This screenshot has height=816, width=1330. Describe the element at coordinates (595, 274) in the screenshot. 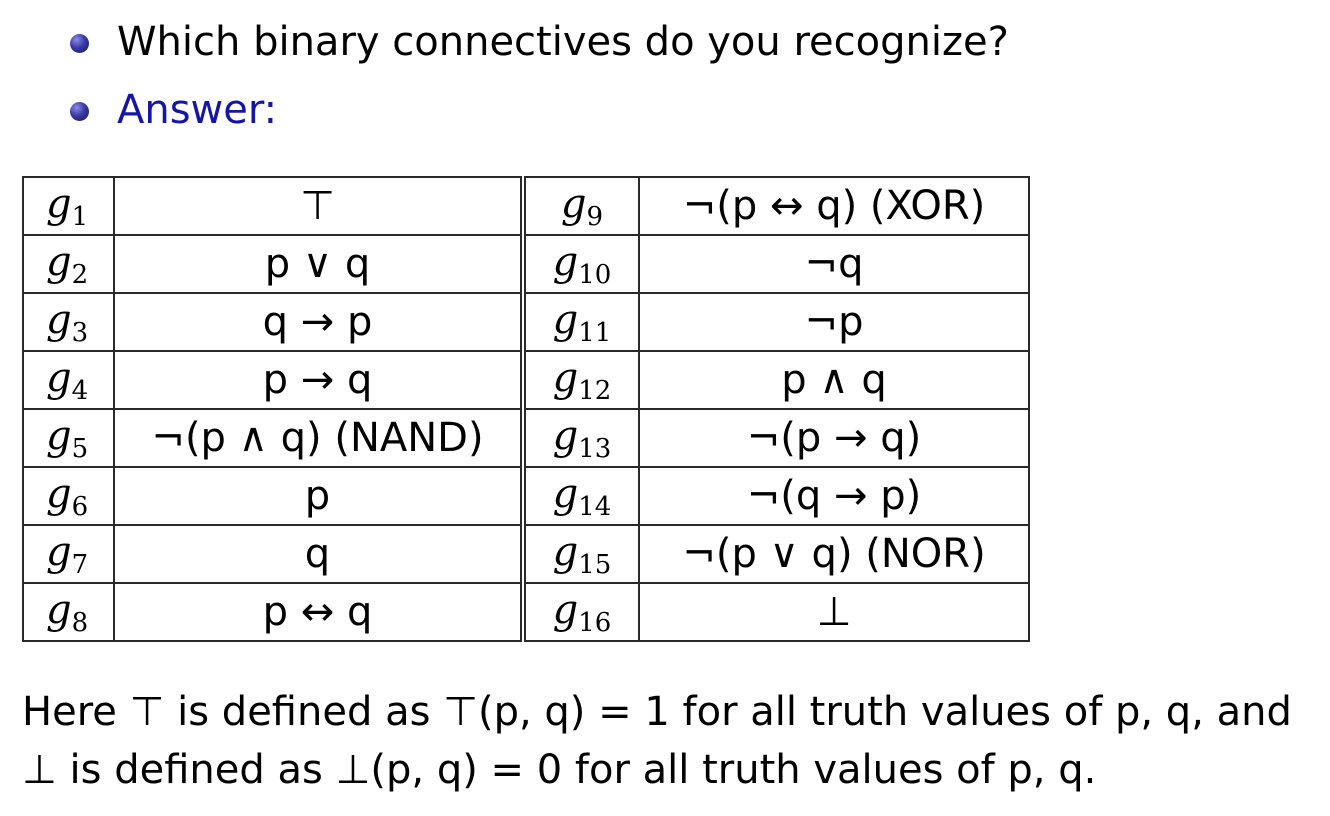

I see `connective-index: 10` at that location.